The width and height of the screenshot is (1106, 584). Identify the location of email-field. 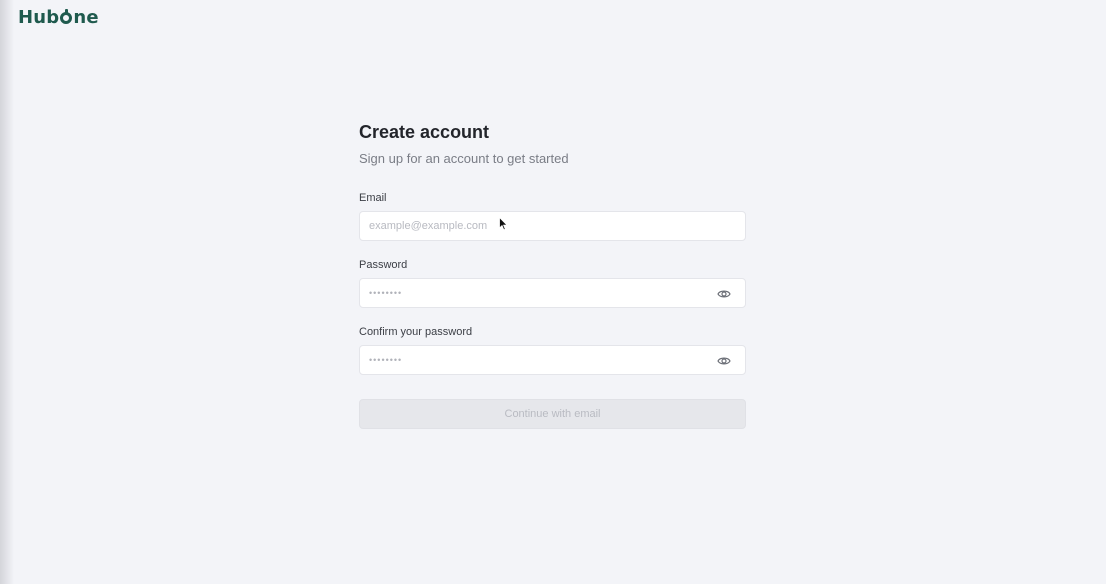
(529, 226).